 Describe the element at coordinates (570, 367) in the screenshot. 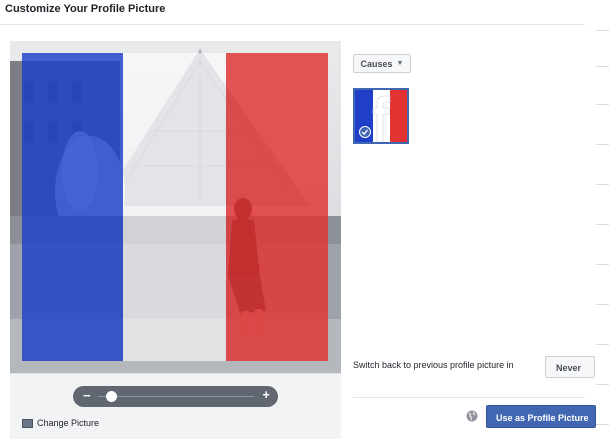

I see `switch-back-dropdown: Never` at that location.